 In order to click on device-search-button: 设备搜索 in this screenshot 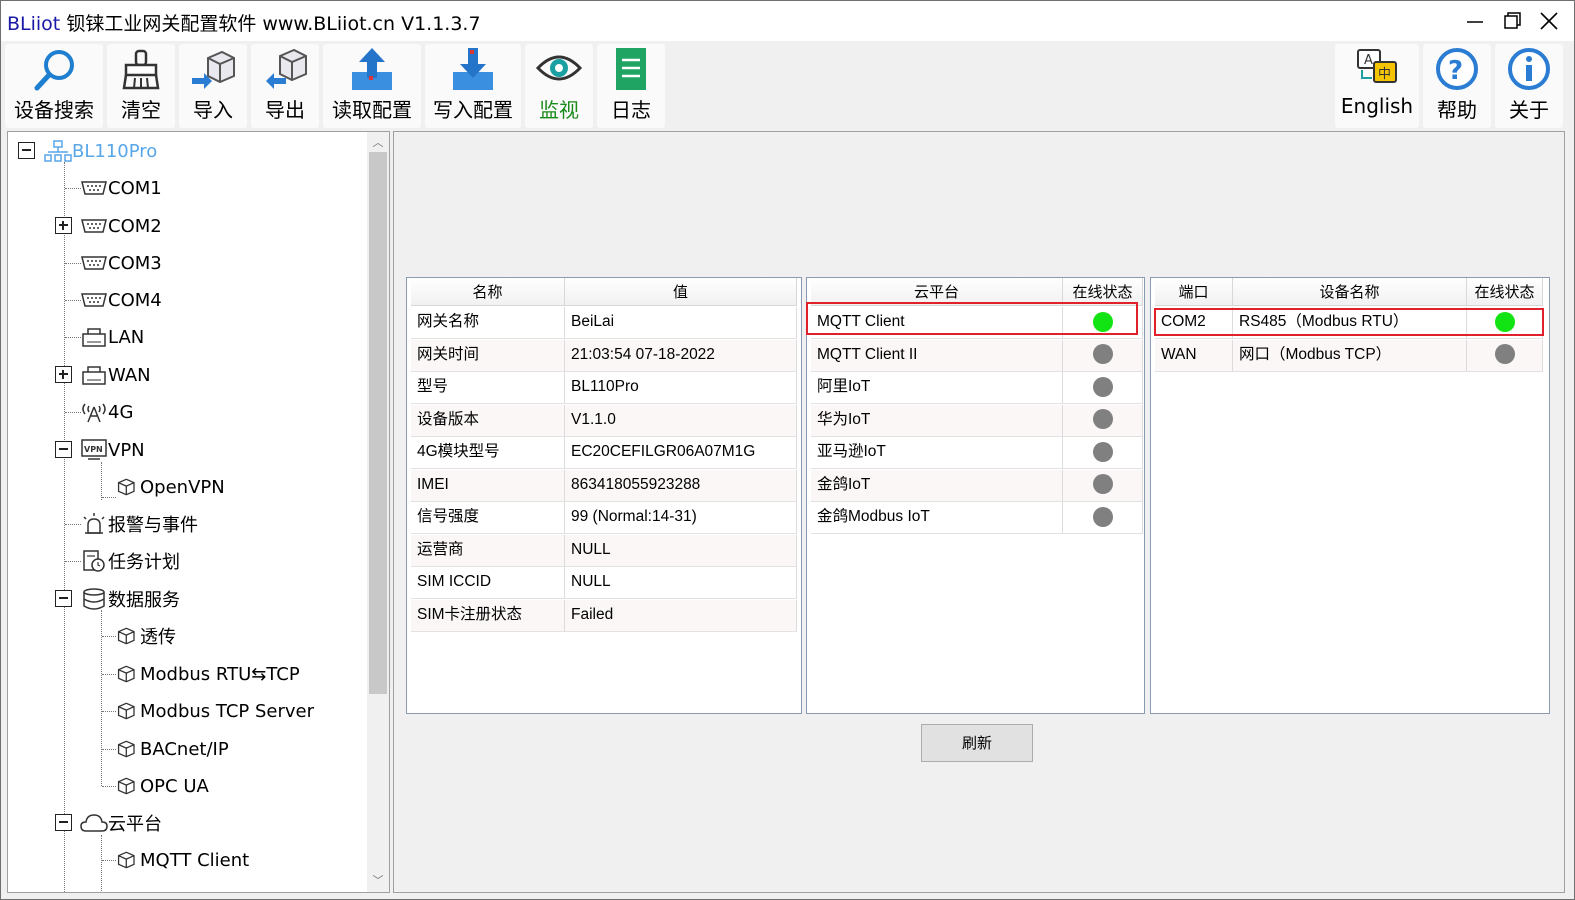, I will do `click(54, 86)`.